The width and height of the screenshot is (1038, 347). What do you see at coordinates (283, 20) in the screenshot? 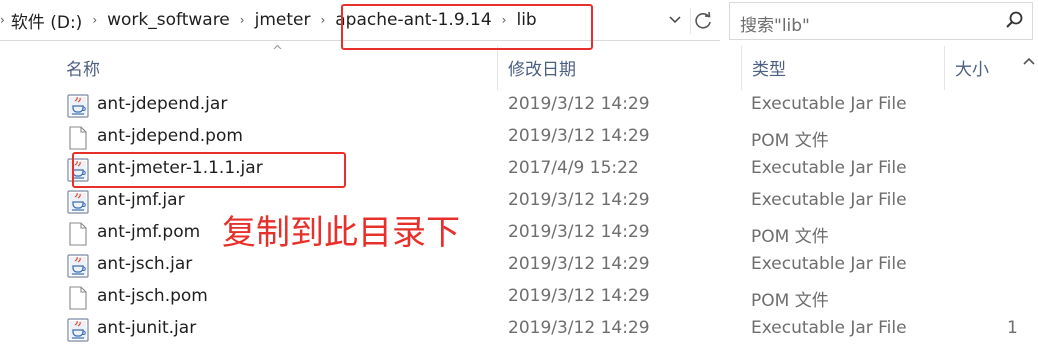
I see `breadcrumb-item-jmeter: jmeter` at bounding box center [283, 20].